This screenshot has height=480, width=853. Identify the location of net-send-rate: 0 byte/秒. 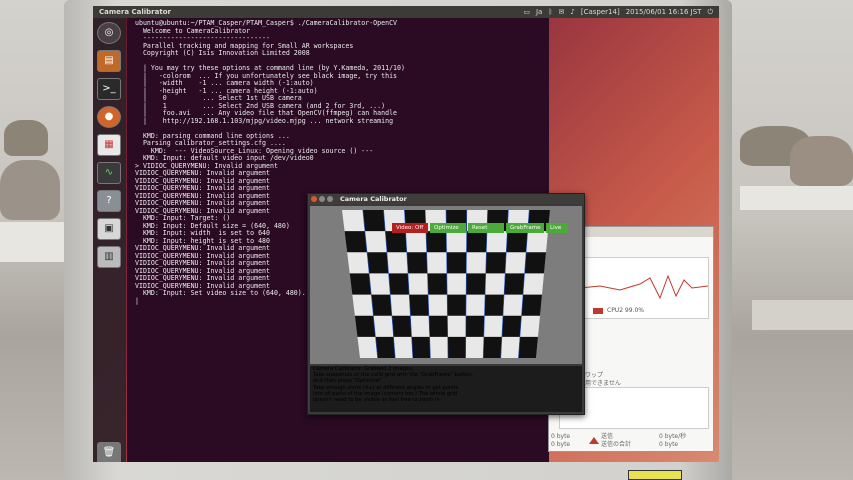
(673, 436).